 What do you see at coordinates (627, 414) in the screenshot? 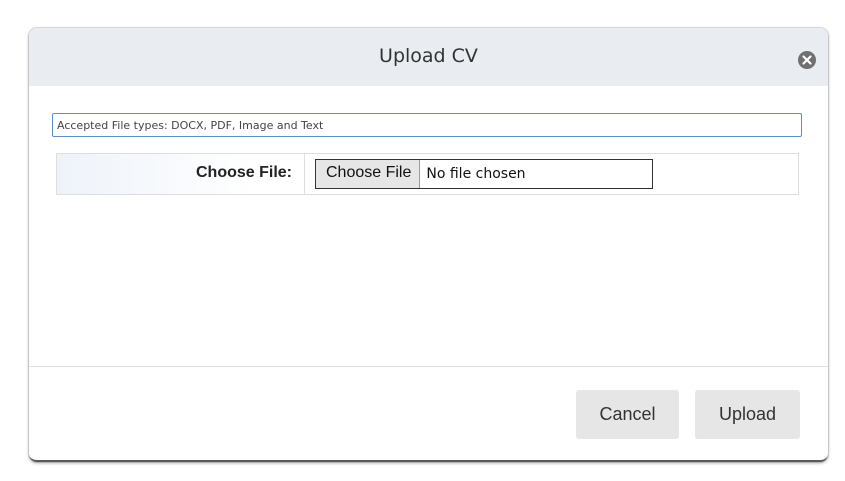
I see `cancel-button: Cancel` at bounding box center [627, 414].